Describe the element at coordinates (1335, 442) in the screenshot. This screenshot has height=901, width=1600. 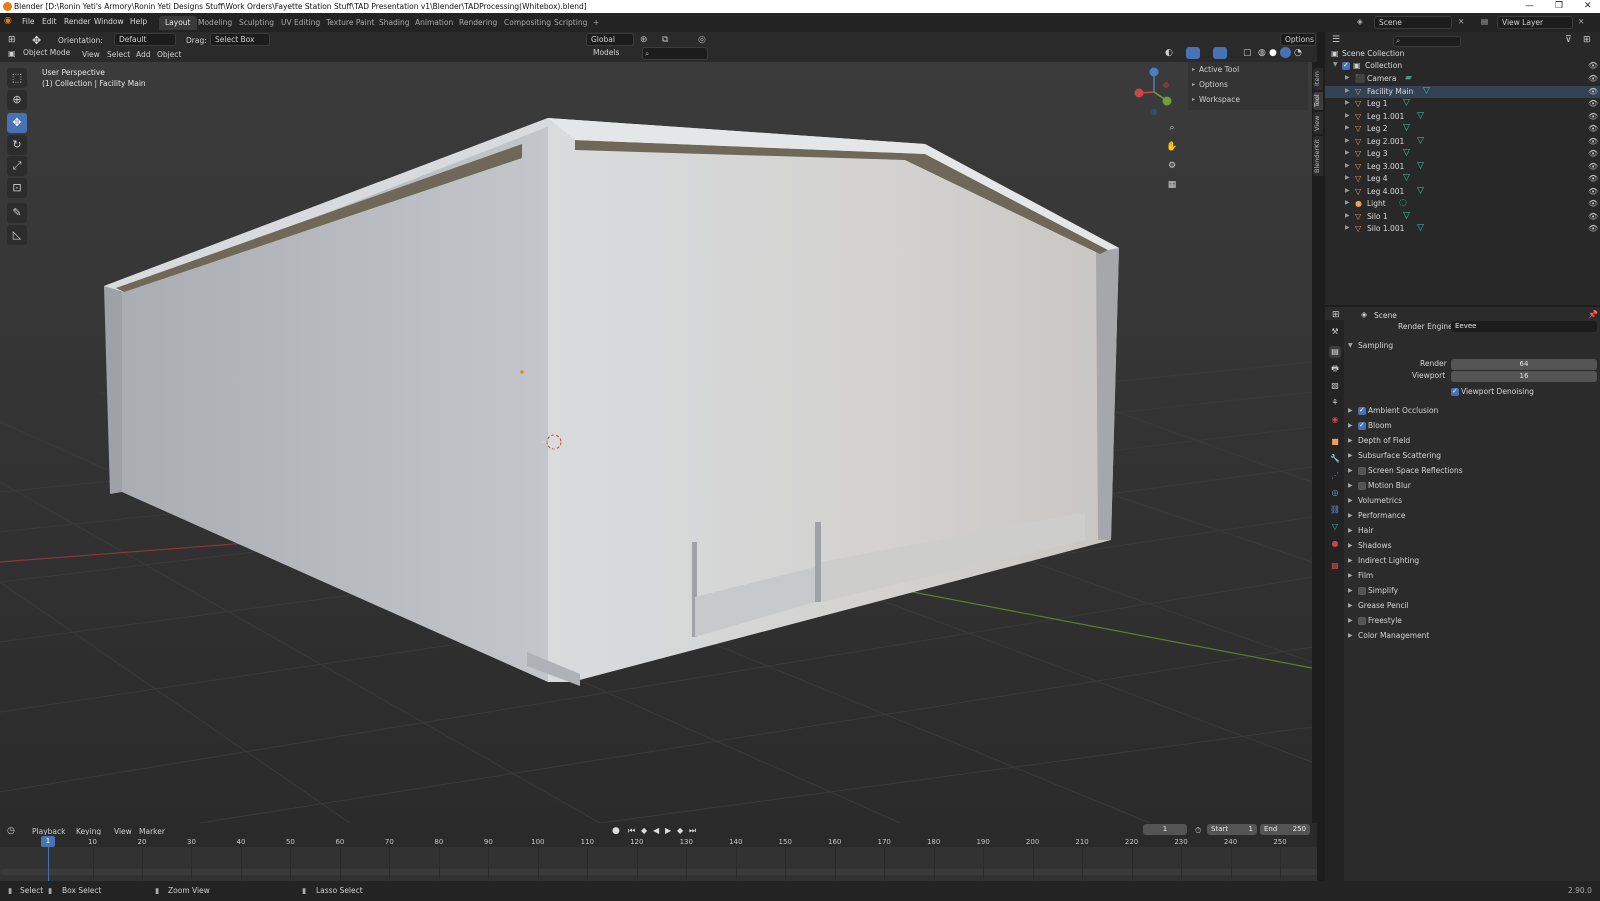
I see `object-props-icon: ■` at that location.